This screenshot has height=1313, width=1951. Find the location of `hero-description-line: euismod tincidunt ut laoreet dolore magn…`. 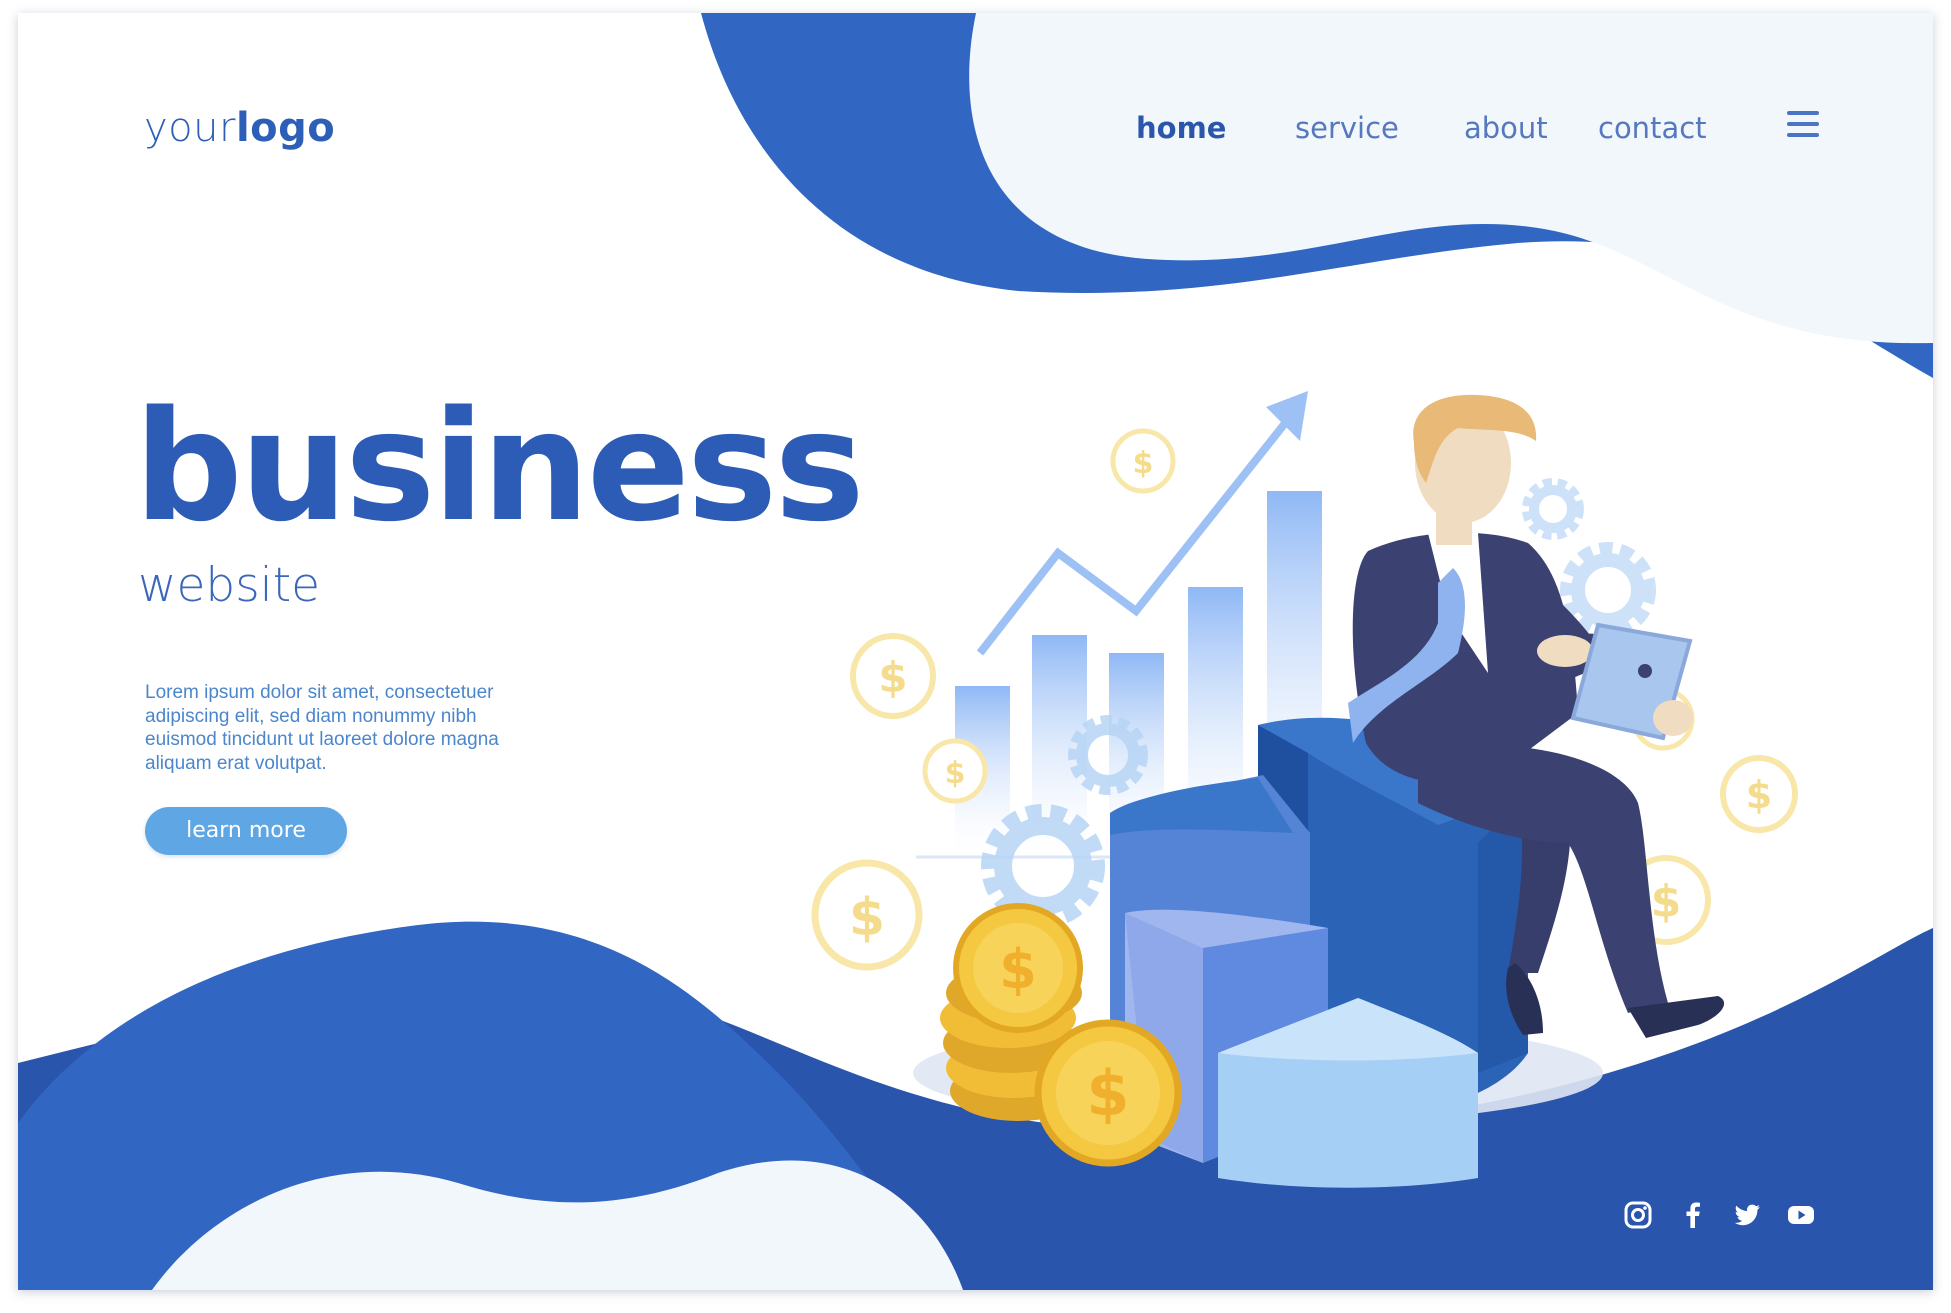

hero-description-line: euismod tincidunt ut laoreet dolore magn… is located at coordinates (322, 739).